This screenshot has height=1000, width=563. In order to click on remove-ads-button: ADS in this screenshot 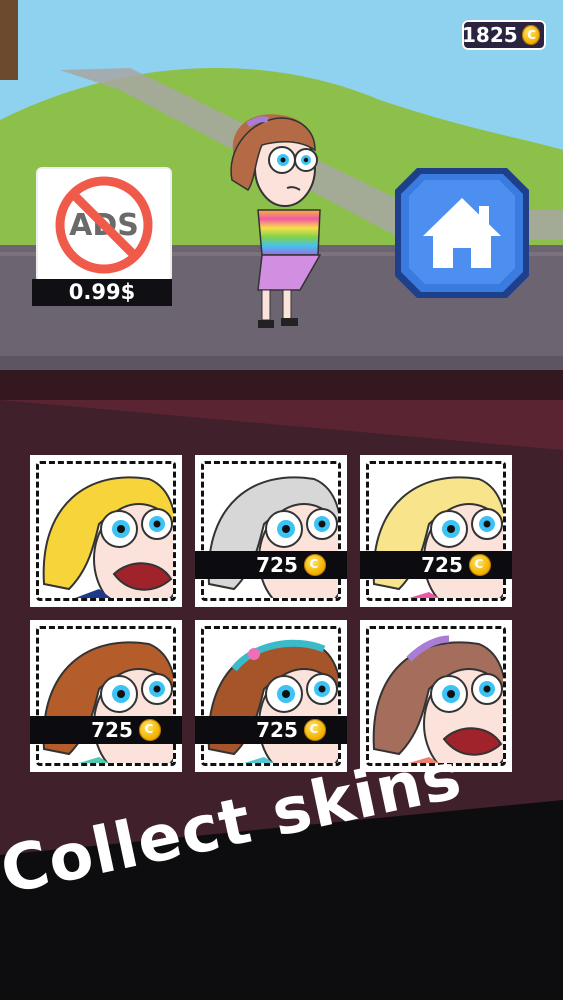, I will do `click(104, 225)`.